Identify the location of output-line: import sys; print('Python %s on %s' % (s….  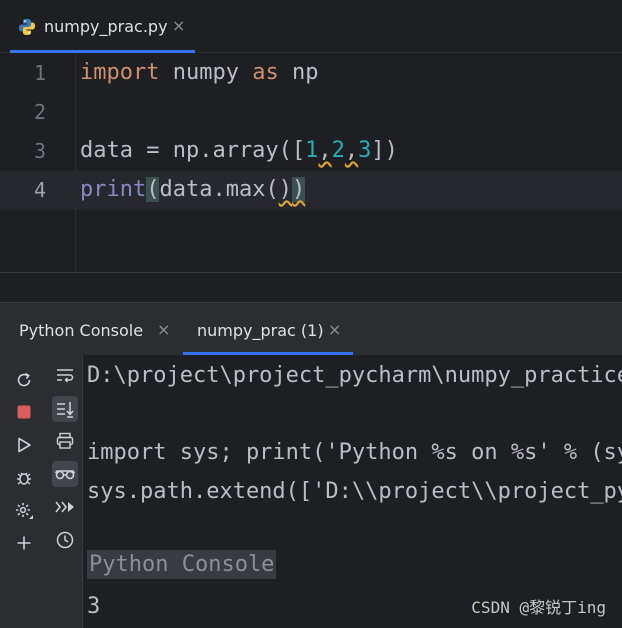
(354, 452).